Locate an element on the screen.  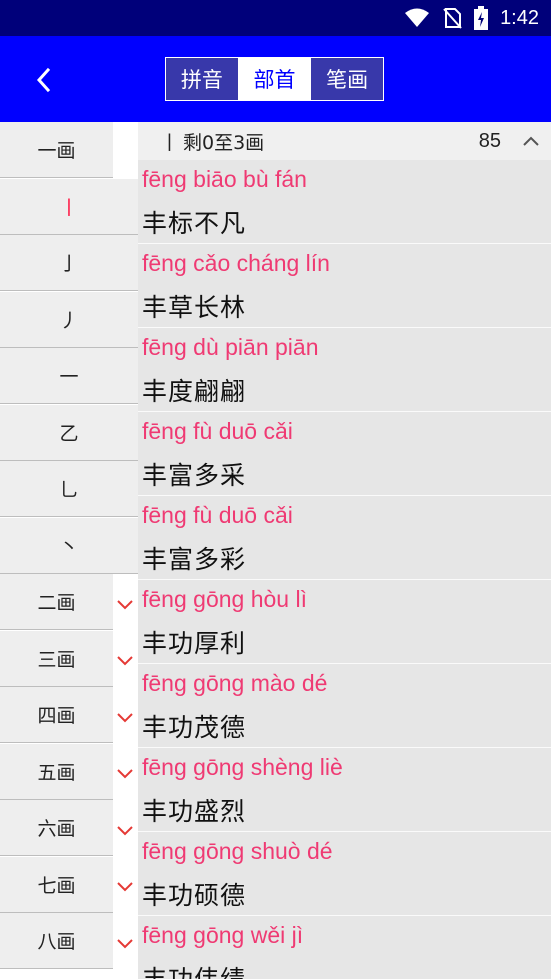
list-item: fēng dù piān piān 丰度翩翩 is located at coordinates (344, 370).